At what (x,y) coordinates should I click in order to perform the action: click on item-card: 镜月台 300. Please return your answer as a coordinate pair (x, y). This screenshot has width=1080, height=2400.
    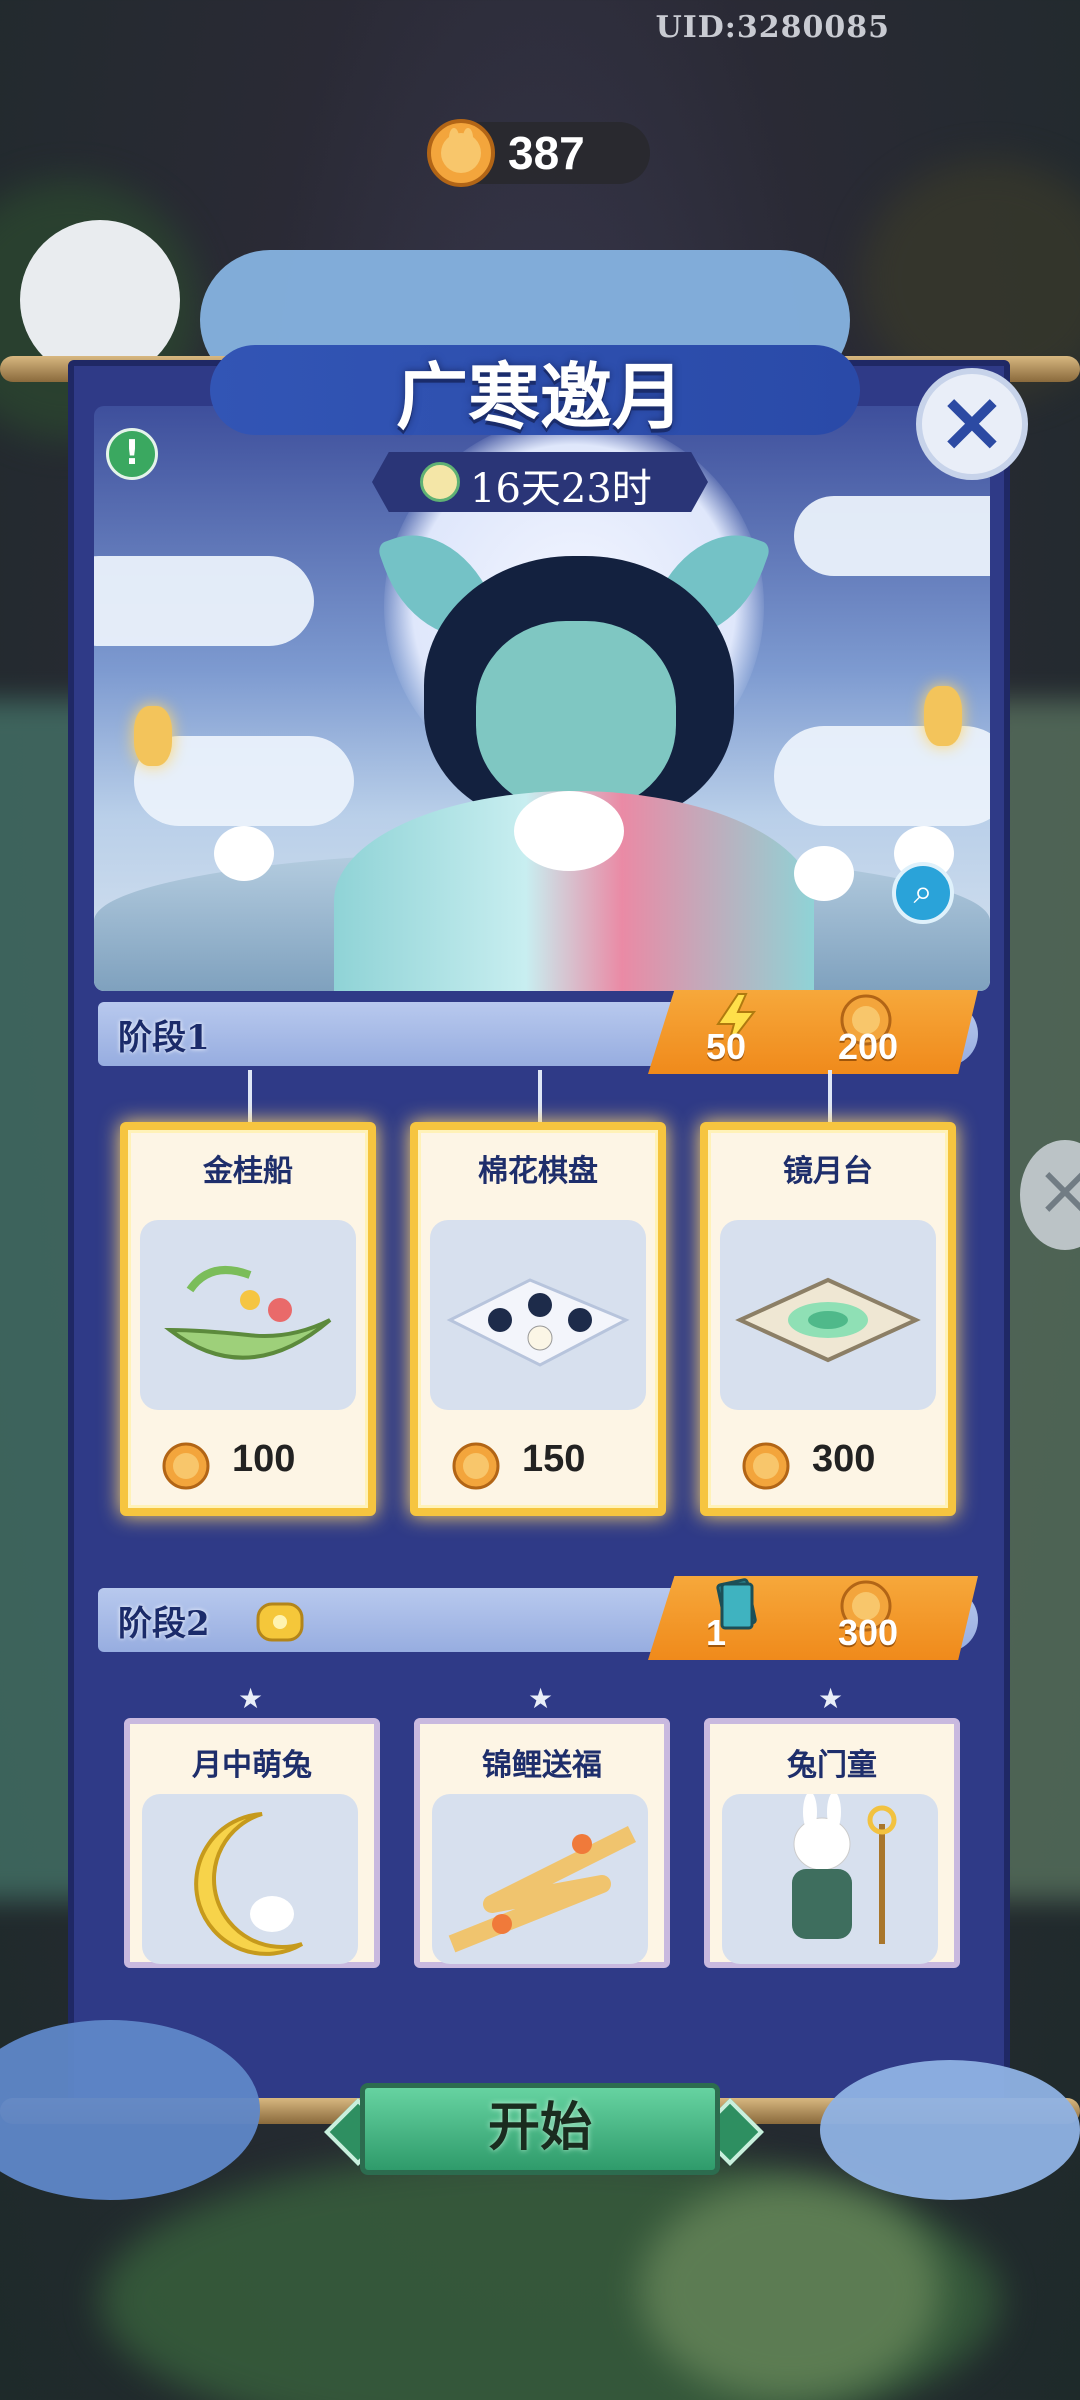
    Looking at the image, I should click on (828, 1319).